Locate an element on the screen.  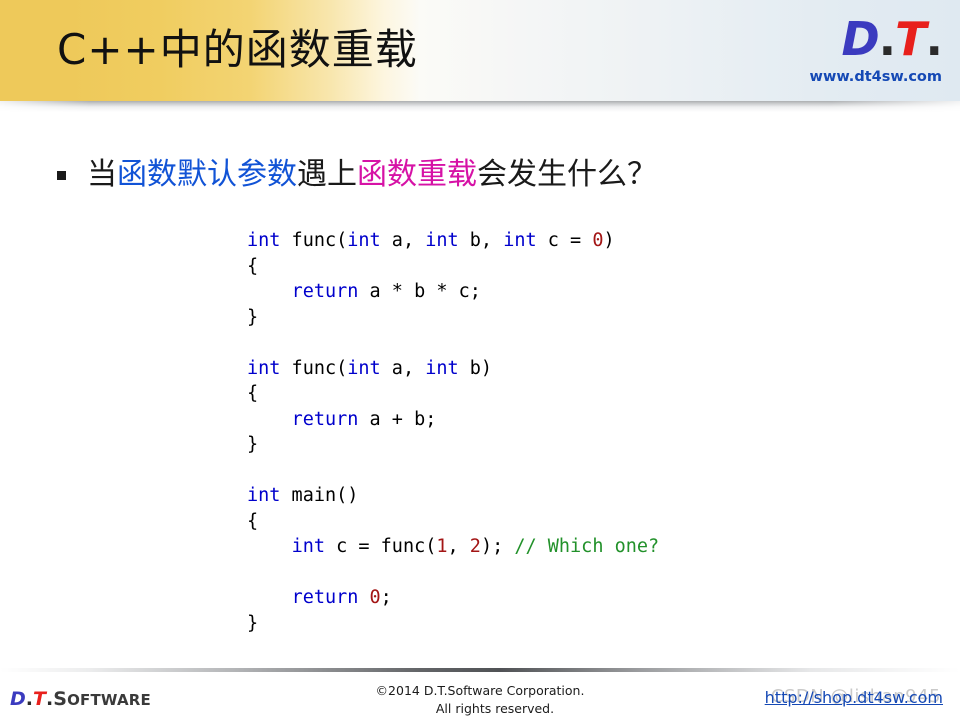
code-line: return a + b; is located at coordinates (453, 420).